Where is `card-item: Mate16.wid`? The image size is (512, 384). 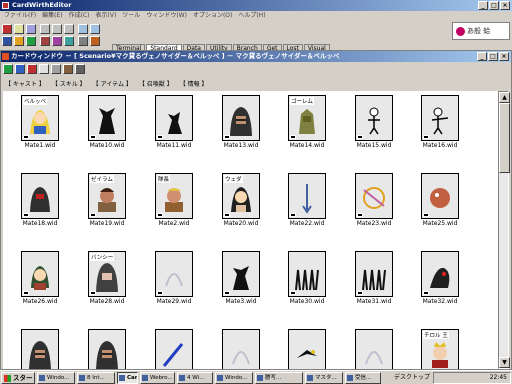 card-item: Mate16.wid is located at coordinates (440, 122).